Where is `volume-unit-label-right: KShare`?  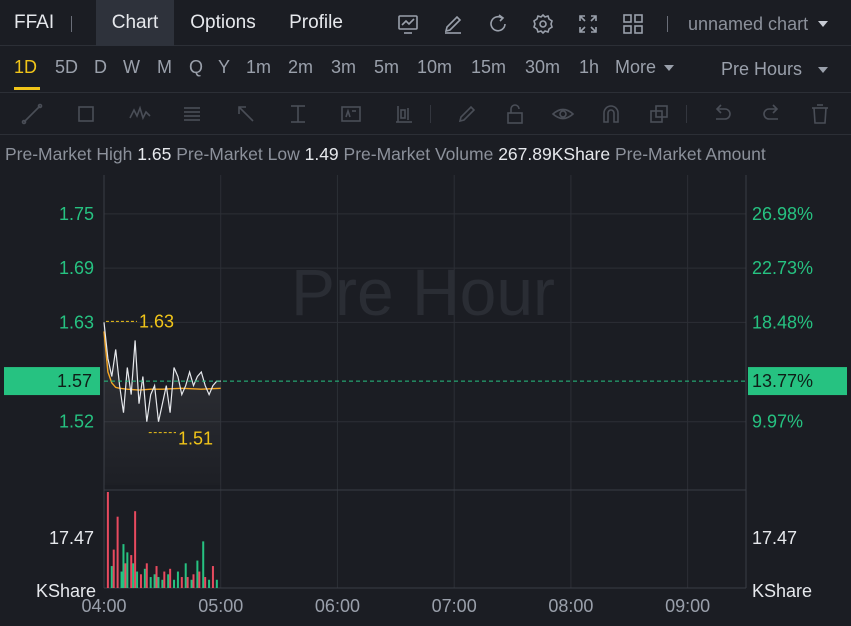 volume-unit-label-right: KShare is located at coordinates (782, 591).